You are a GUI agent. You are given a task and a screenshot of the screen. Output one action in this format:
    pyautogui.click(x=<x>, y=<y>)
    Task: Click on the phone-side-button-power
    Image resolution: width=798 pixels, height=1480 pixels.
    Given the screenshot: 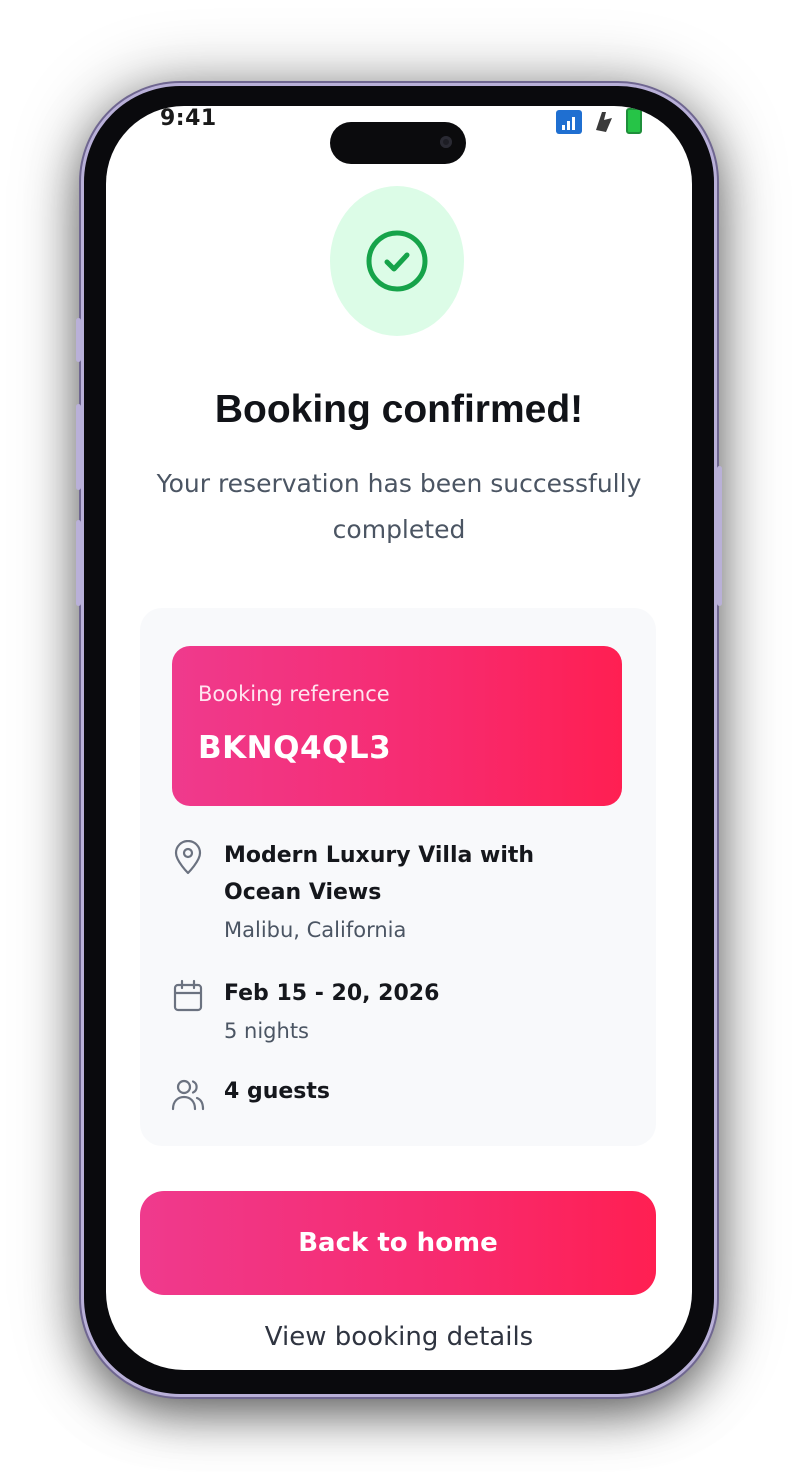 What is the action you would take?
    pyautogui.click(x=719, y=536)
    